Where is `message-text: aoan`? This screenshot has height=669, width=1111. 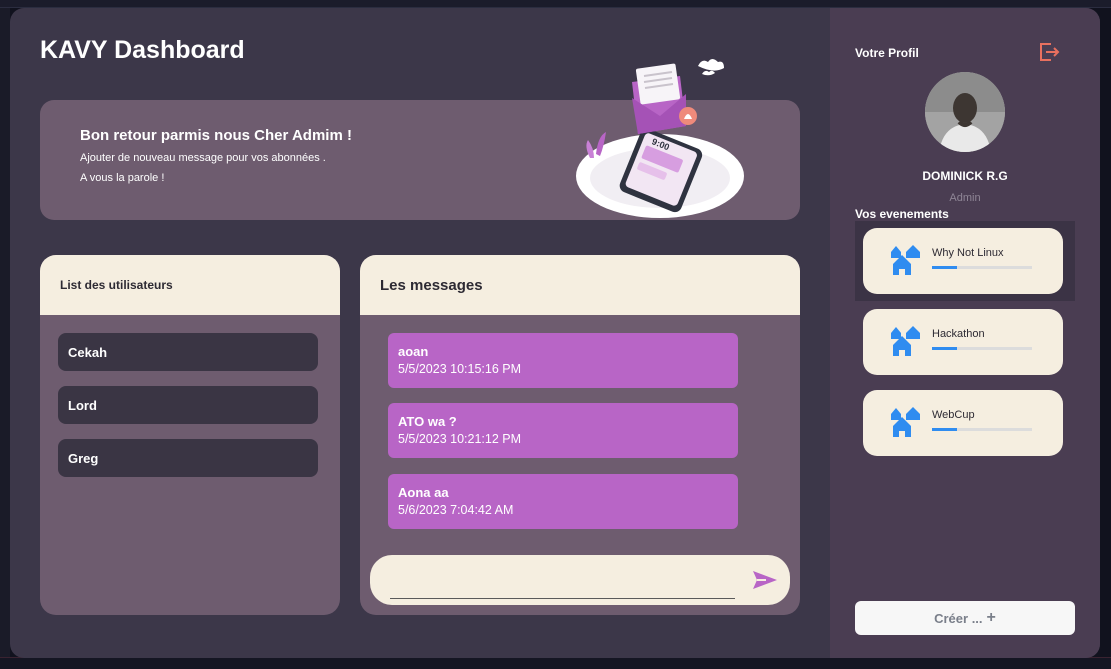
message-text: aoan is located at coordinates (413, 351).